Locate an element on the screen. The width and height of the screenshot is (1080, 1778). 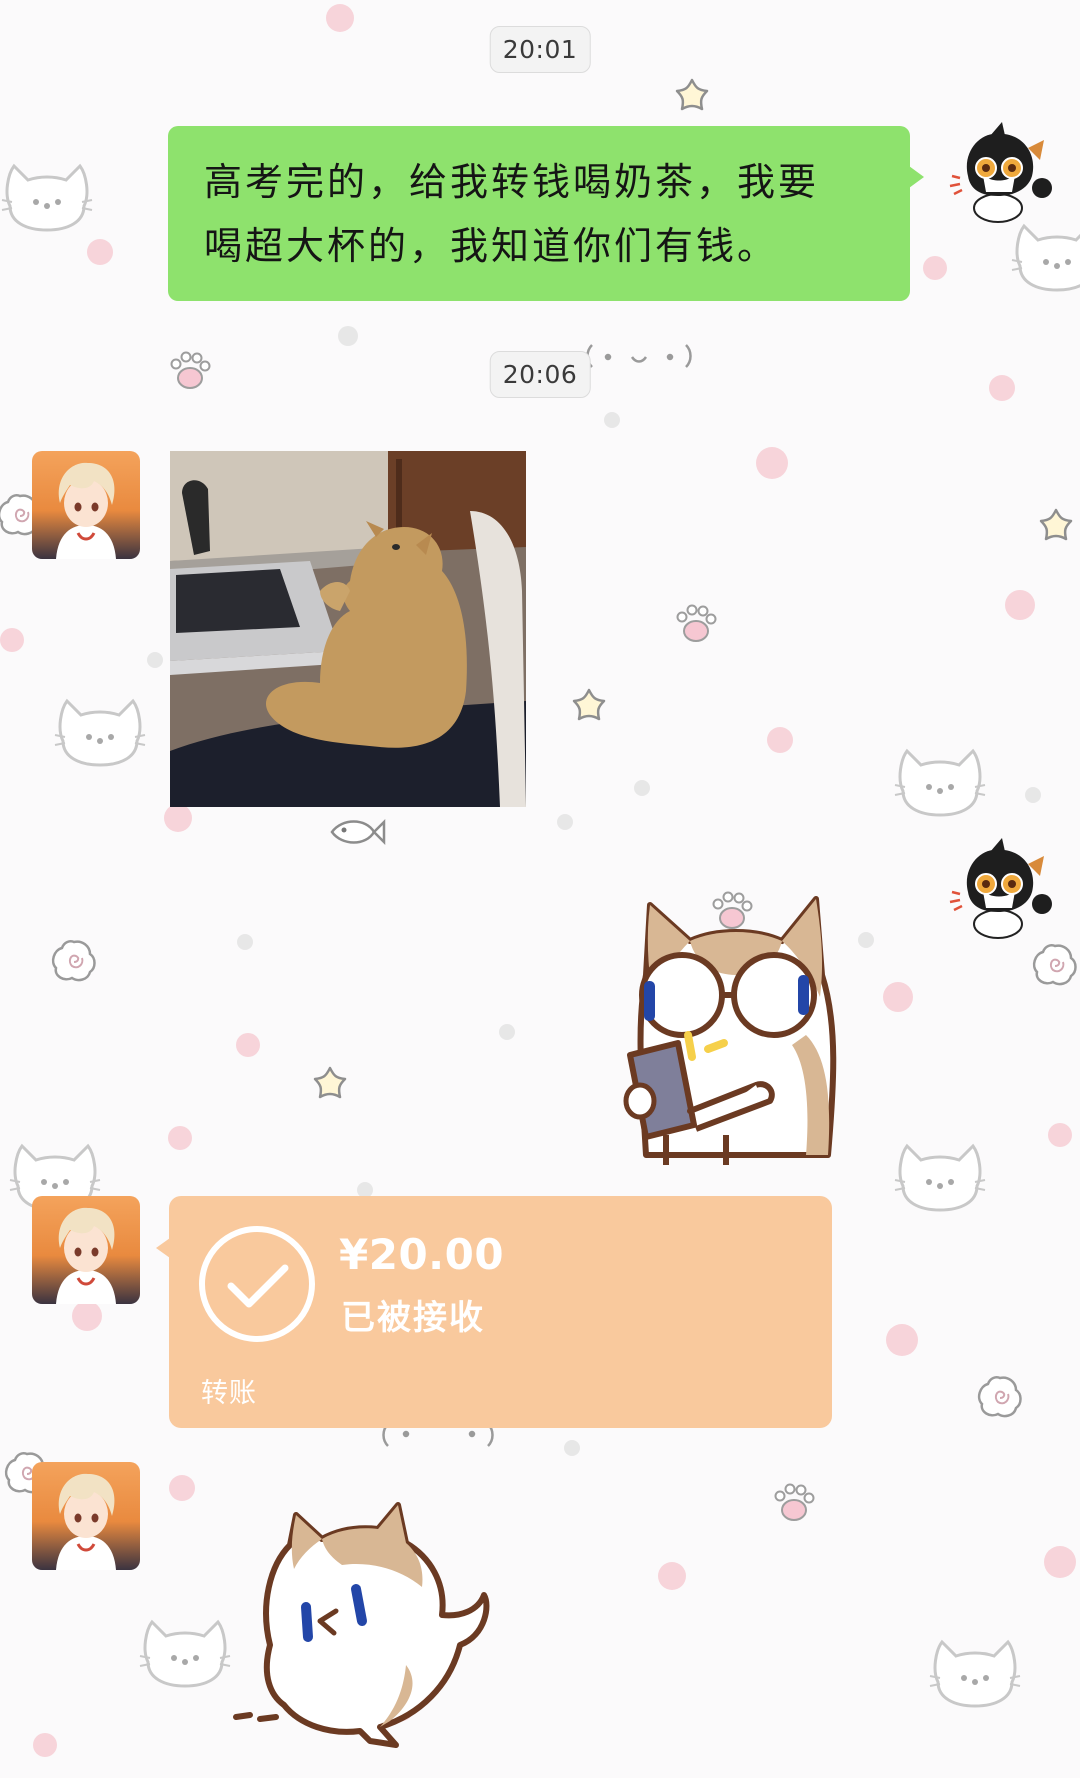
check-circle-icon is located at coordinates (257, 1284).